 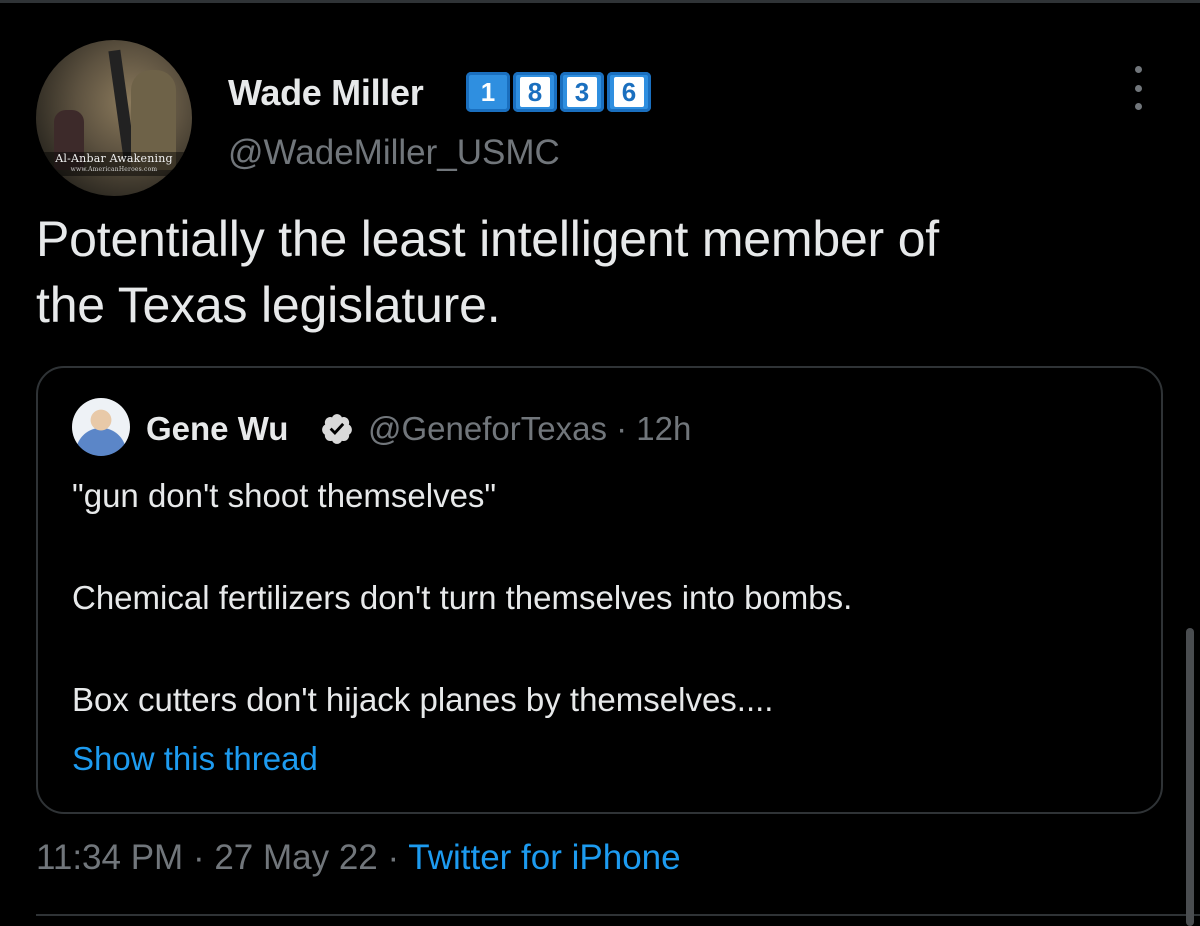 What do you see at coordinates (101, 427) in the screenshot?
I see `quoted-author-avatar` at bounding box center [101, 427].